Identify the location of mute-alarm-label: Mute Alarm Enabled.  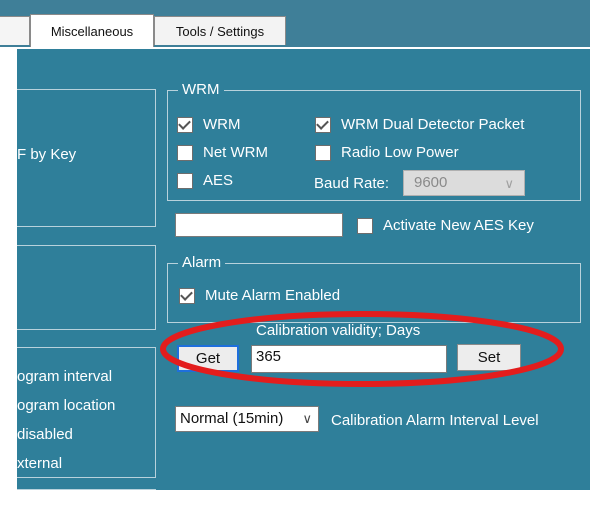
(273, 295).